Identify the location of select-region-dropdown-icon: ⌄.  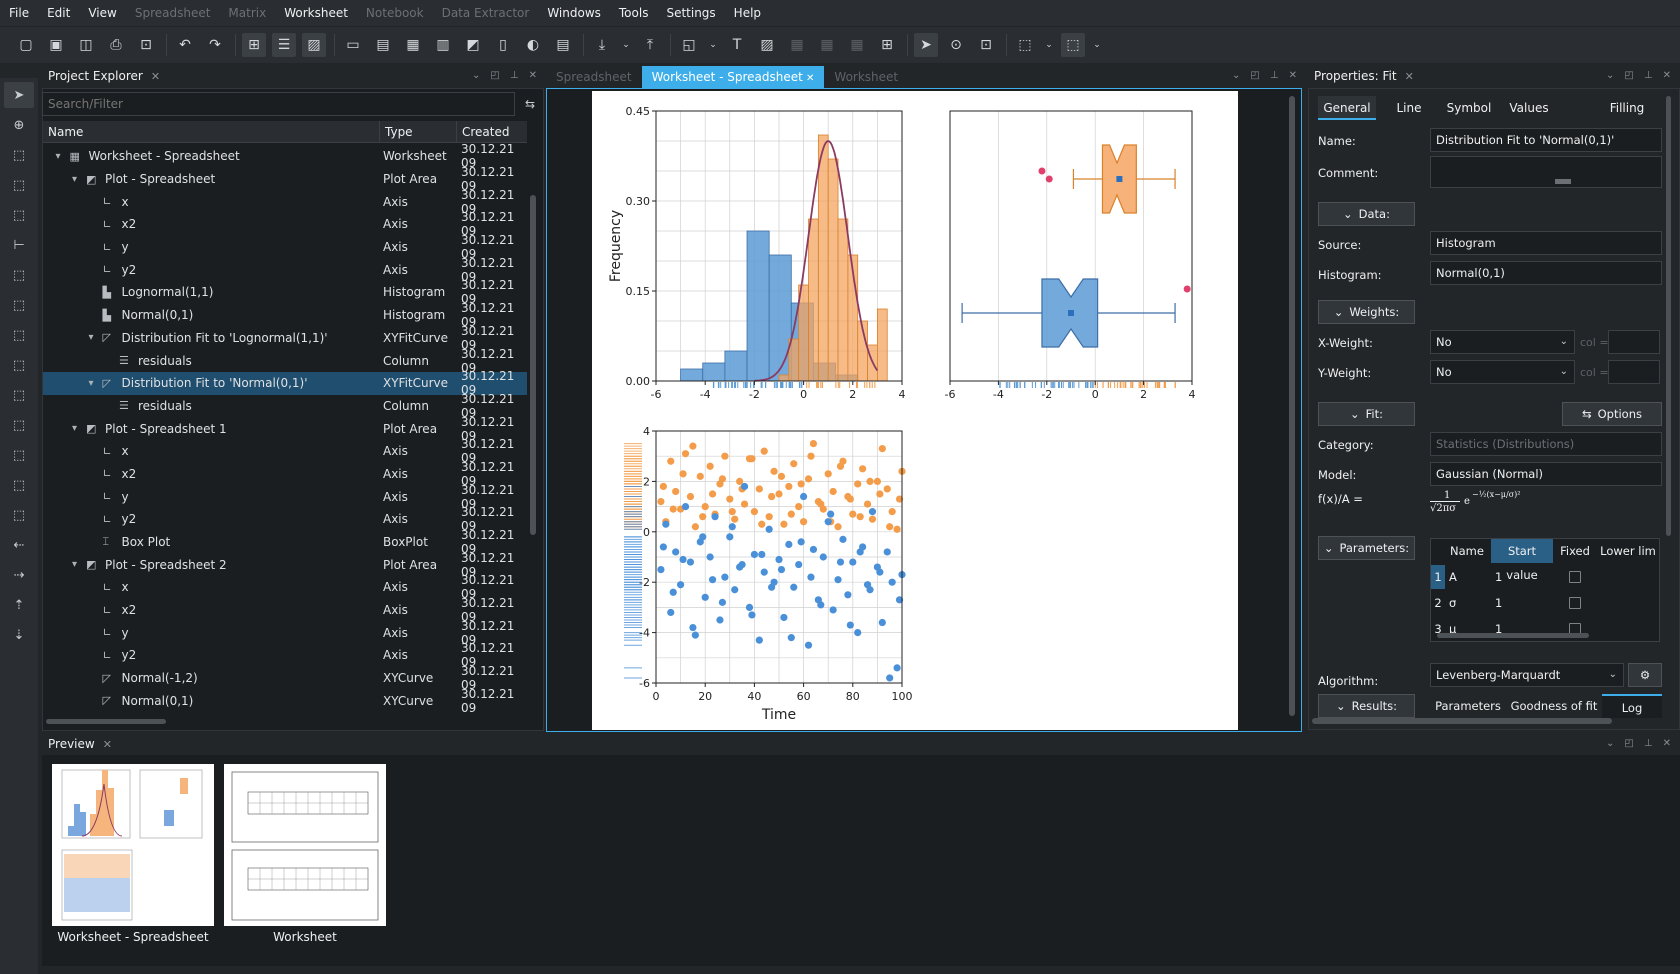
(1097, 45).